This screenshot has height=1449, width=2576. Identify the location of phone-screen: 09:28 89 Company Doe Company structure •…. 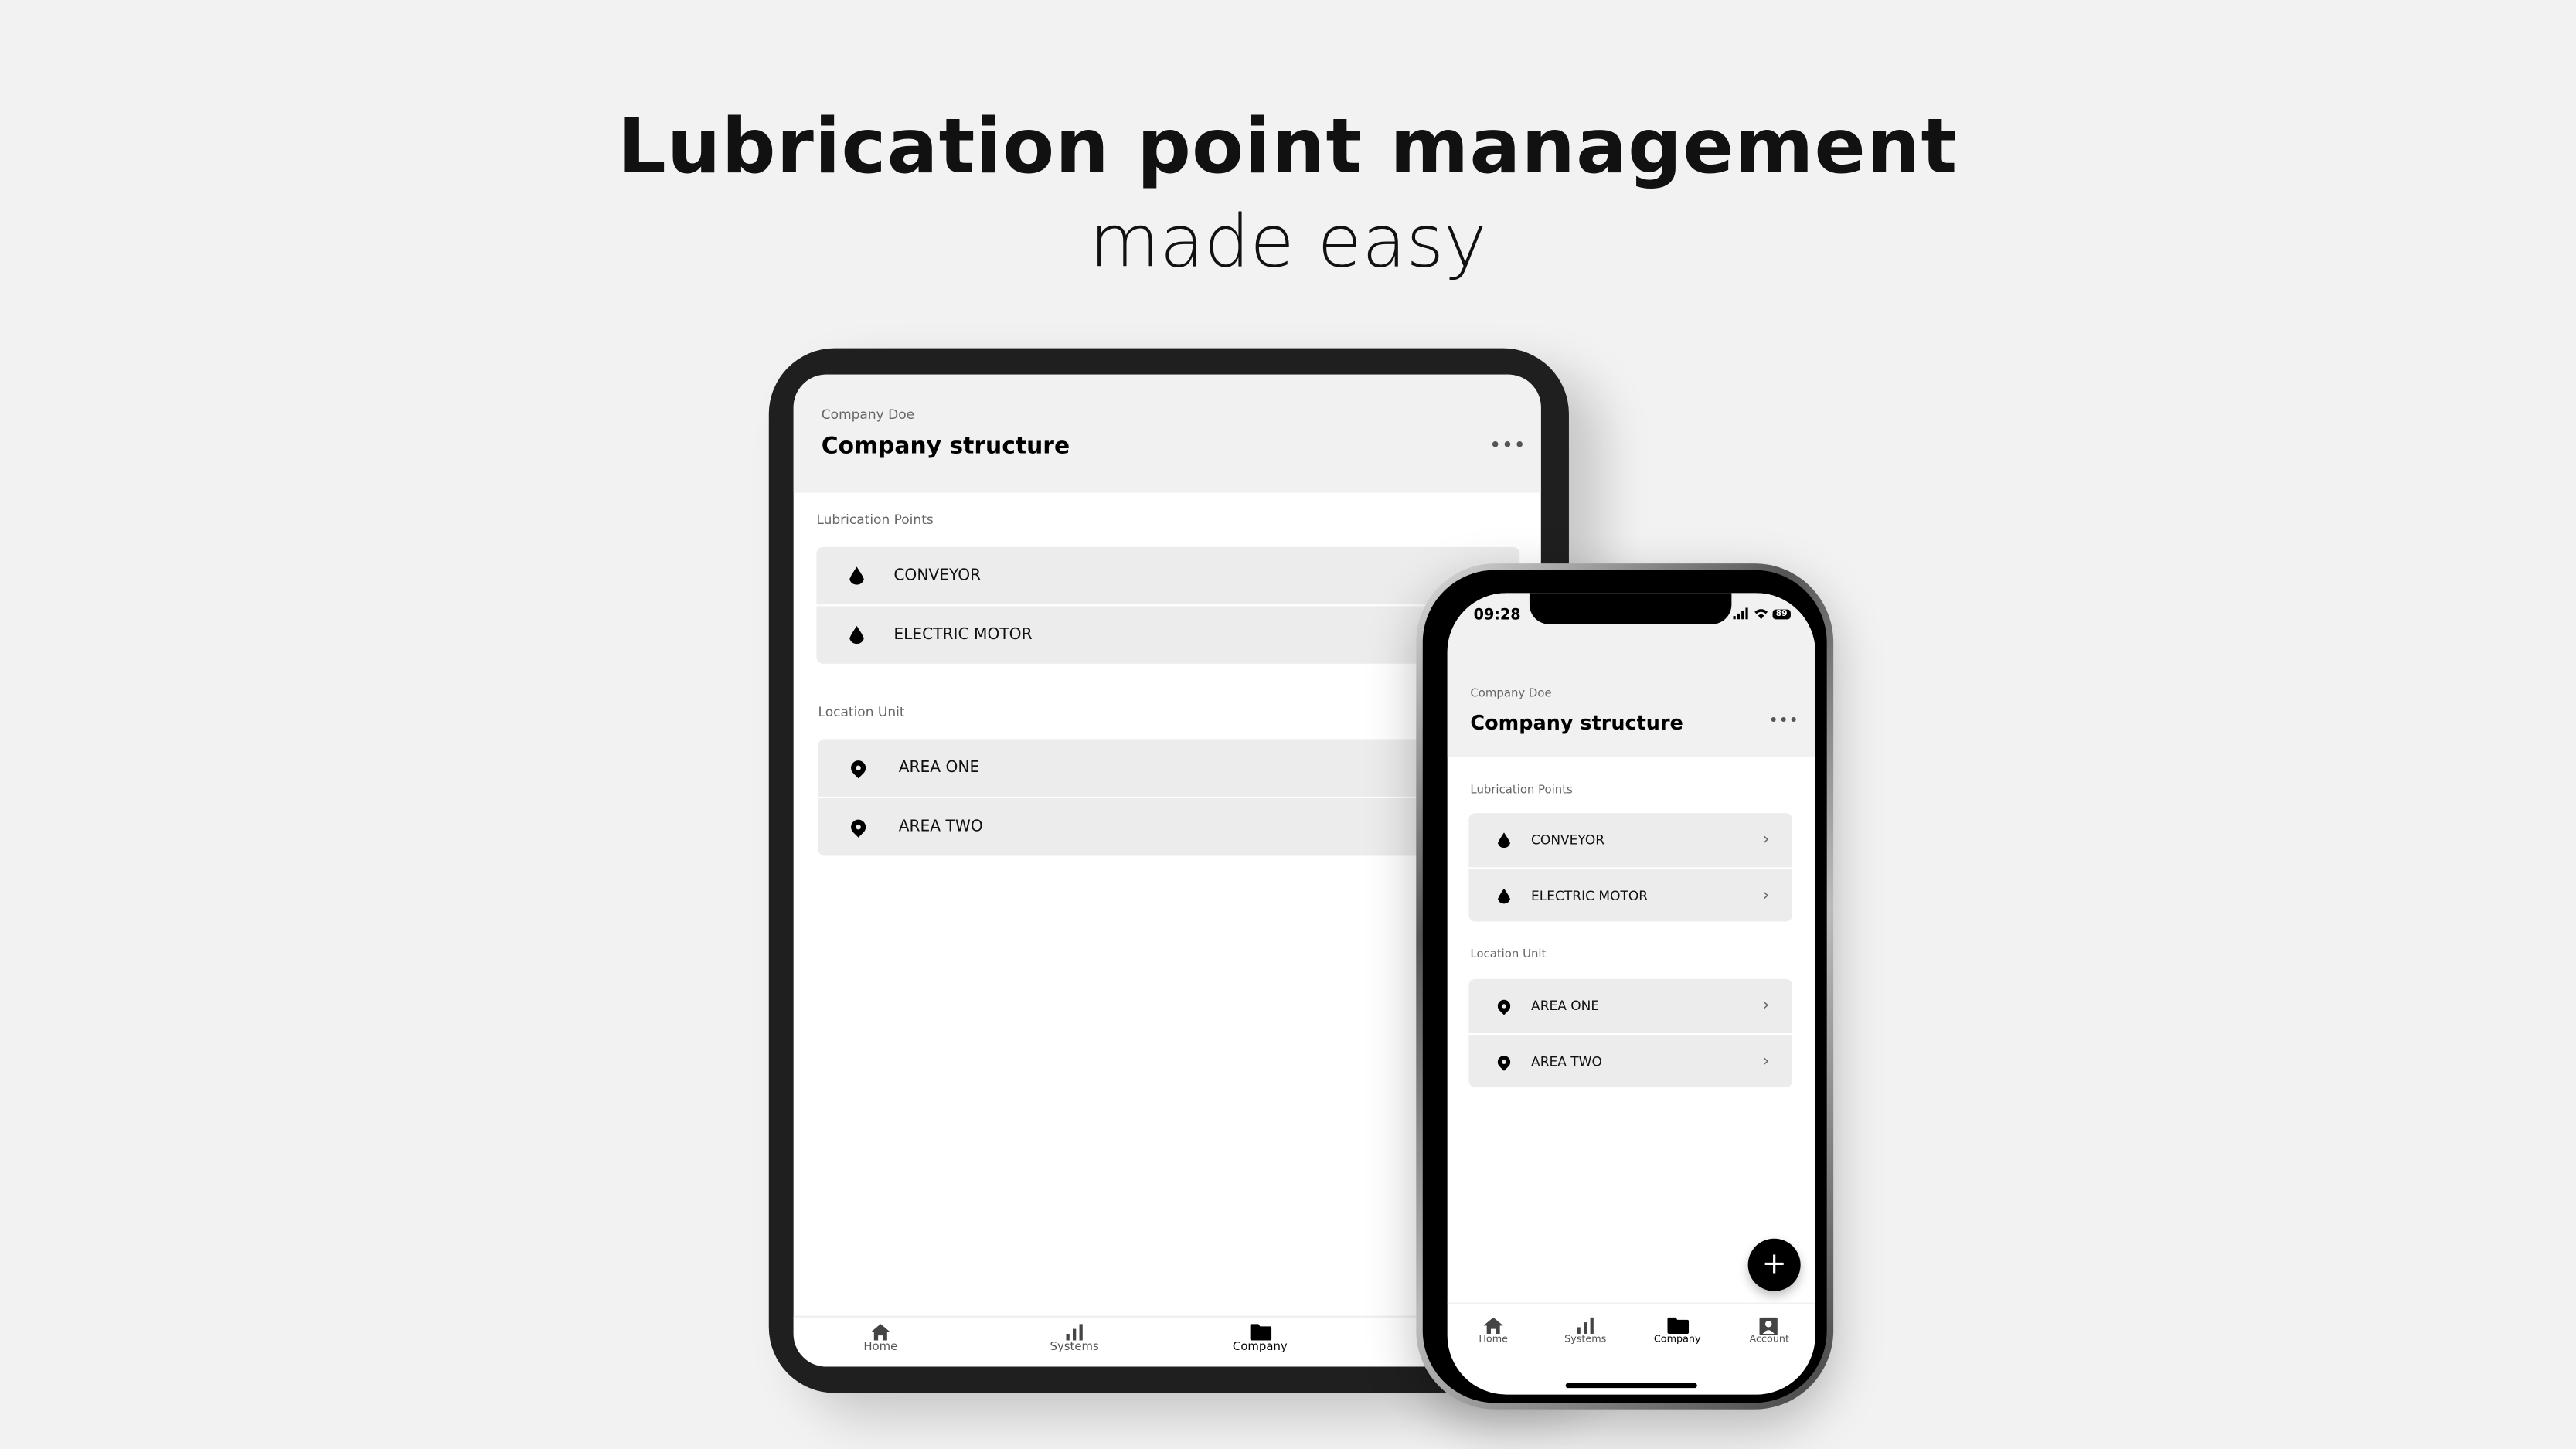
(1631, 994).